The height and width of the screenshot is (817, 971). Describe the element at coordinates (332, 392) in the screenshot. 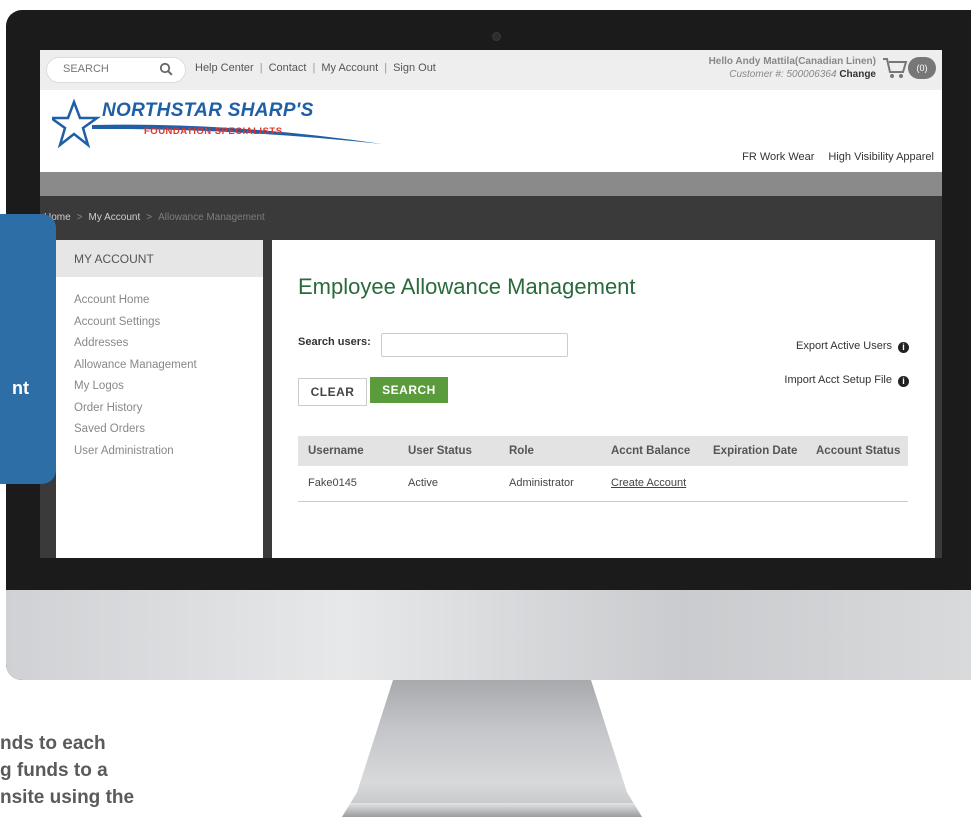

I see `clear-button: CLEAR` at that location.